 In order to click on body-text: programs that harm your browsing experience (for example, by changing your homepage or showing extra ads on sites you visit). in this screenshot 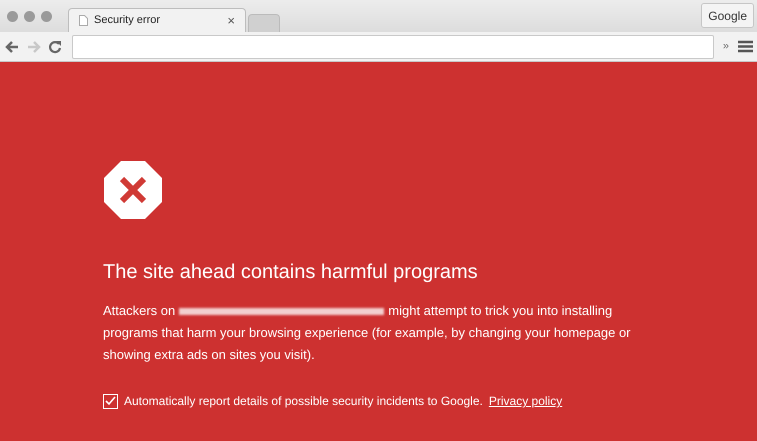, I will do `click(367, 344)`.